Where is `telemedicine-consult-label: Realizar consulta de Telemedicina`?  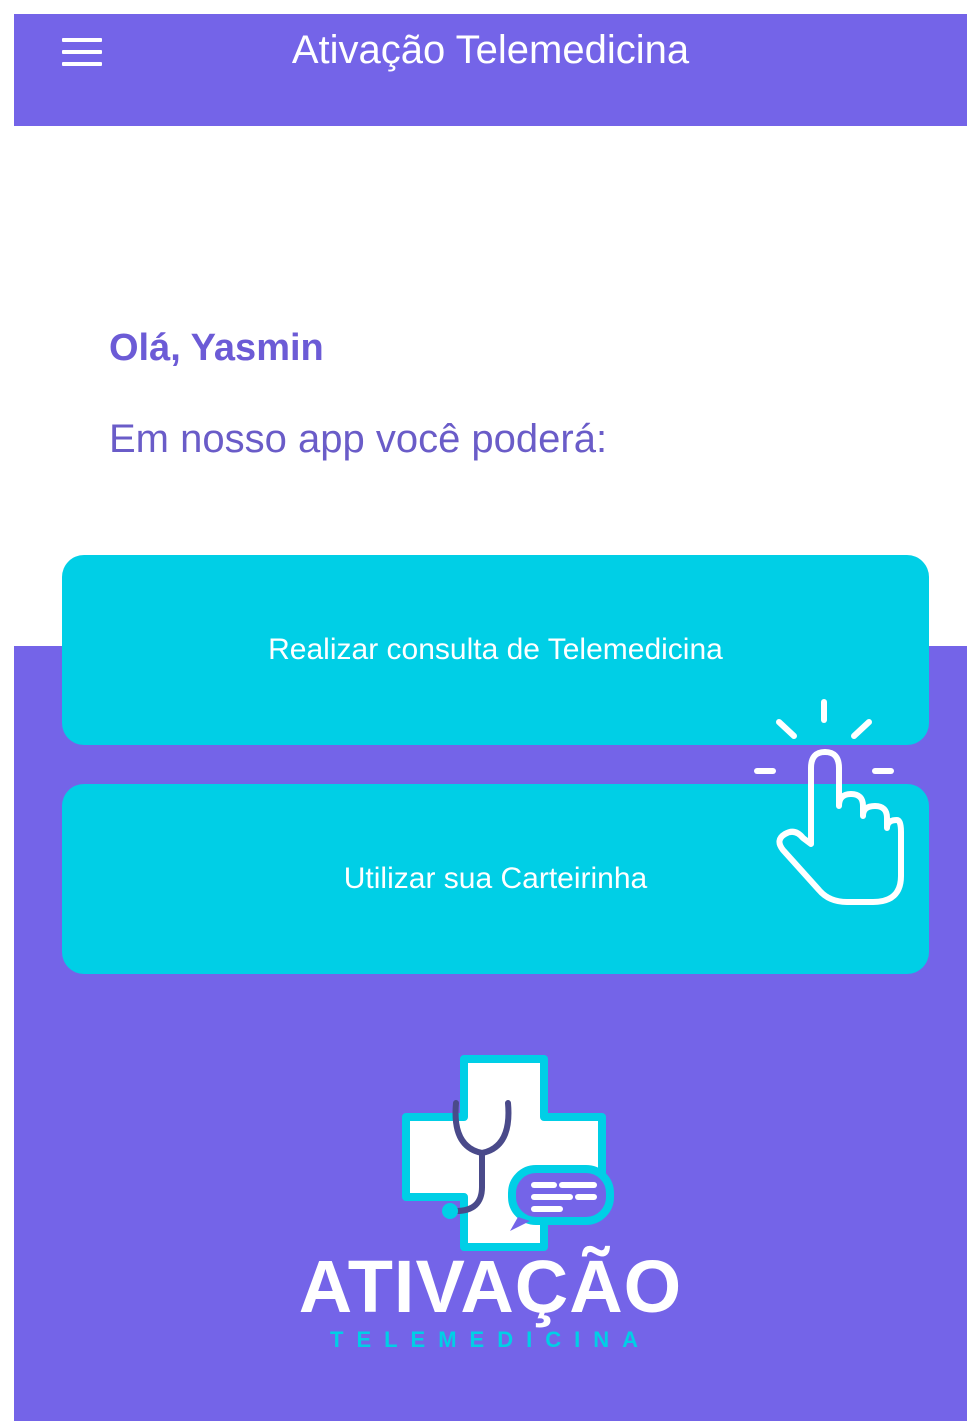
telemedicine-consult-label: Realizar consulta de Telemedicina is located at coordinates (495, 649).